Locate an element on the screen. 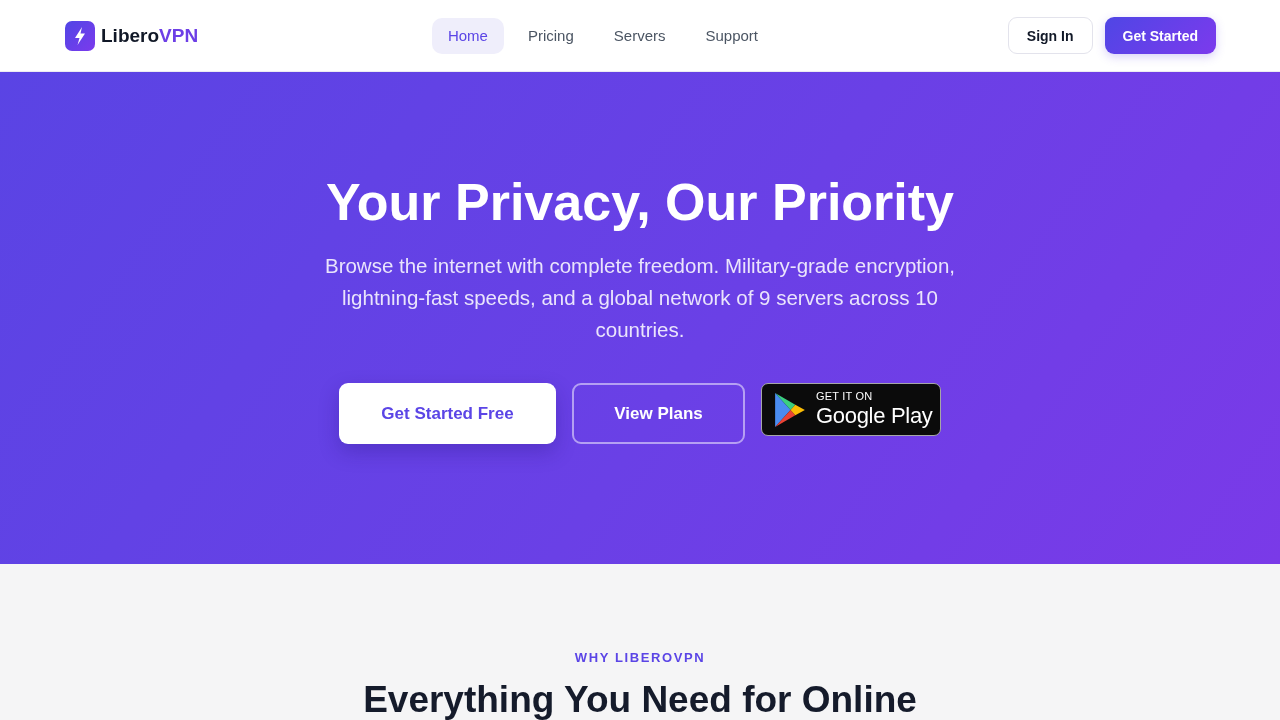 This screenshot has width=1280, height=720. brand-name: LiberoVPN is located at coordinates (150, 35).